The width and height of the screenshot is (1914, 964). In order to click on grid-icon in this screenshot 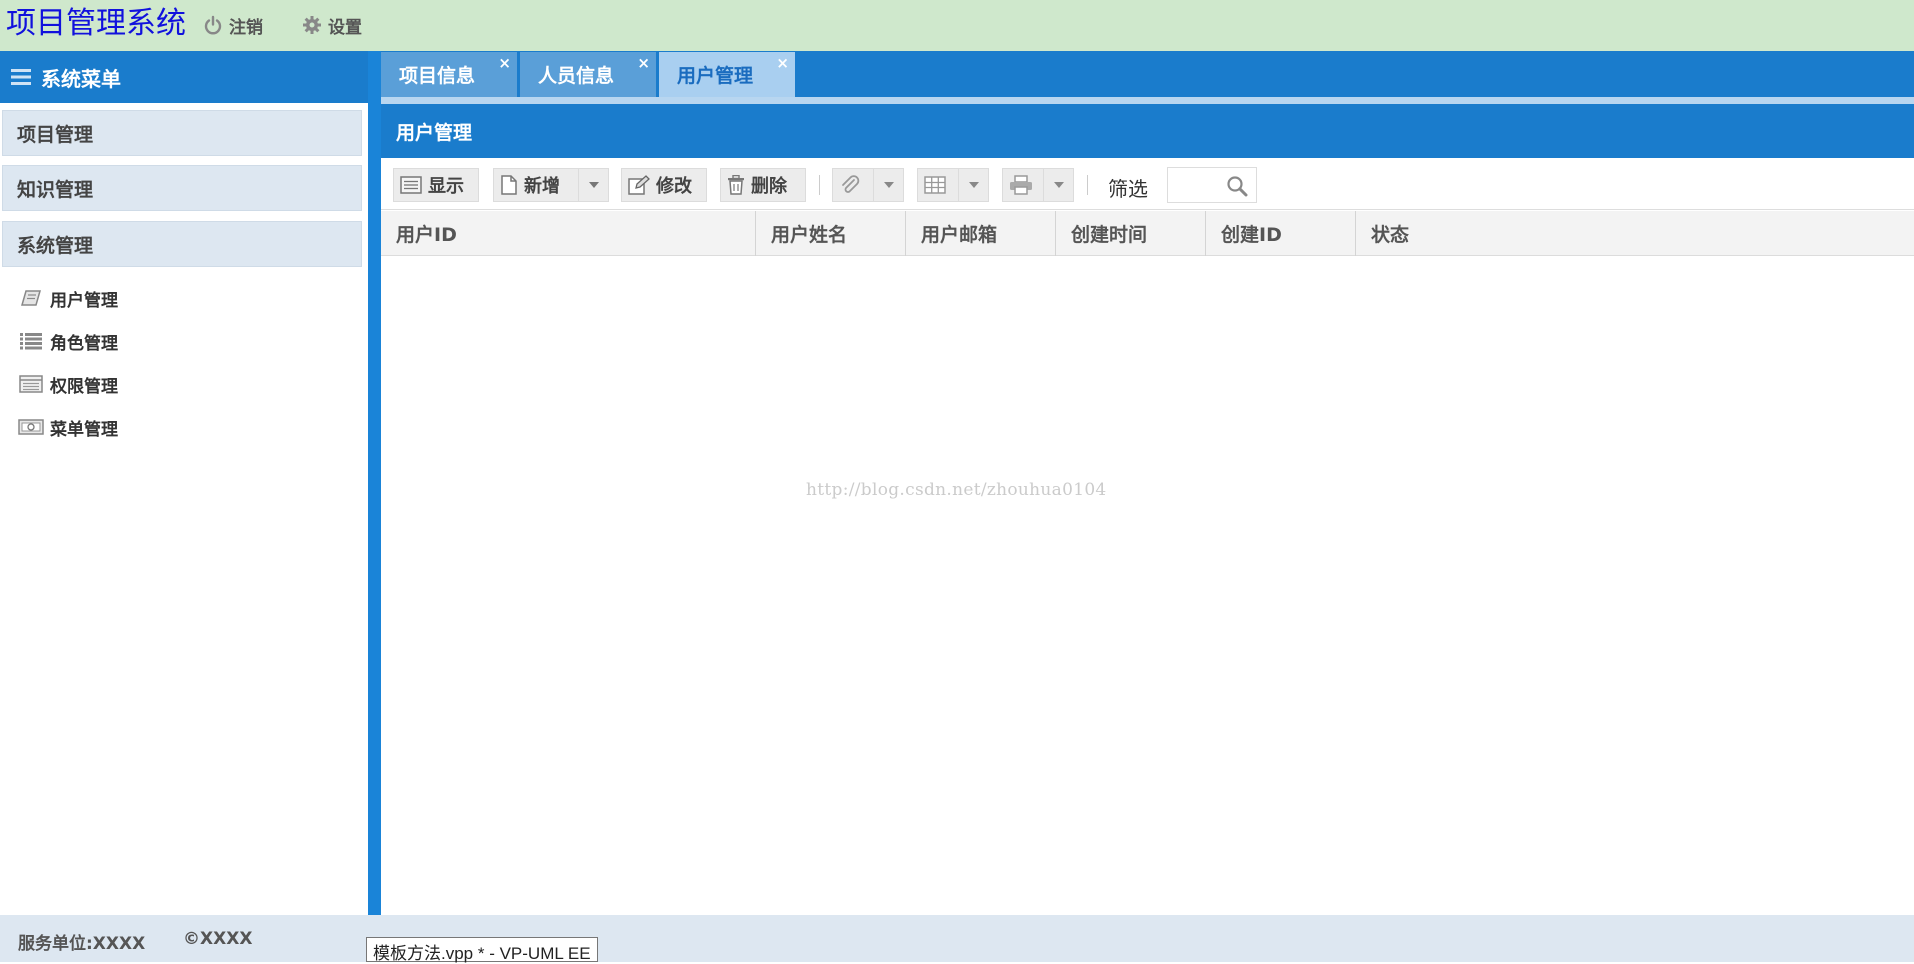, I will do `click(935, 185)`.